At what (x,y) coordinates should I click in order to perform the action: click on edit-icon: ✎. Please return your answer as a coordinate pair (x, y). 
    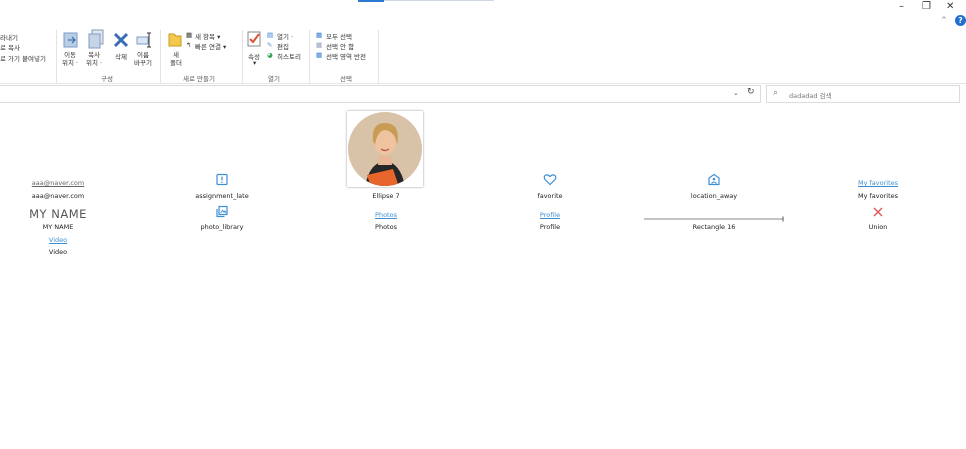
    Looking at the image, I should click on (269, 45).